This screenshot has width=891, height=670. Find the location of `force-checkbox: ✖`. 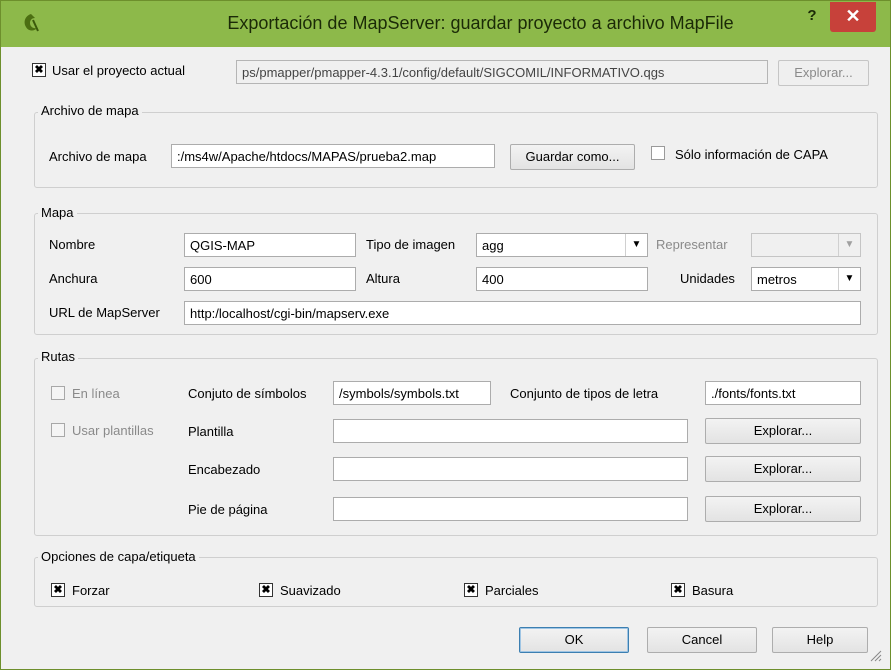

force-checkbox: ✖ is located at coordinates (58, 590).